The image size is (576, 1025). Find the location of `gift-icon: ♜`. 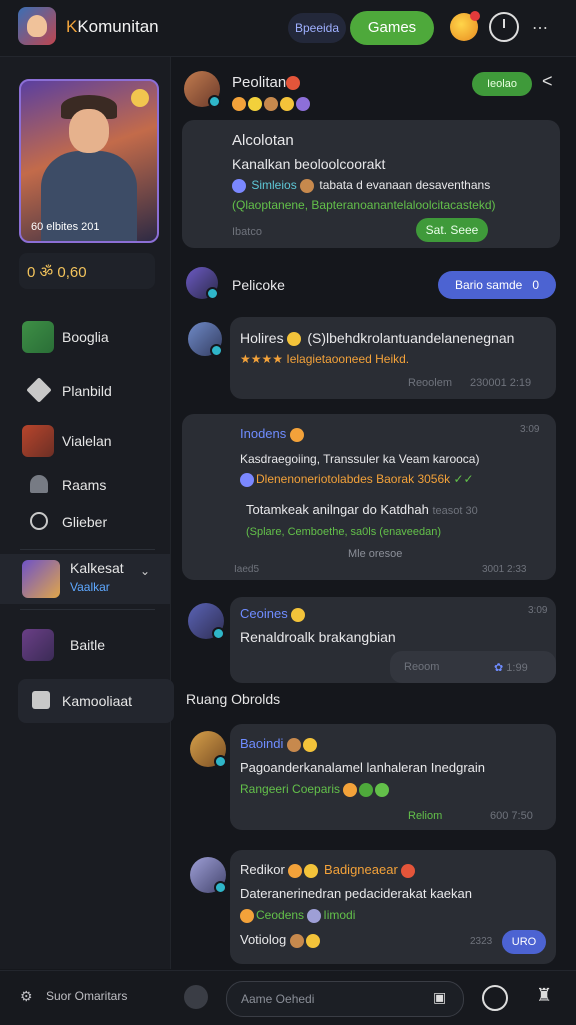

gift-icon: ♜ is located at coordinates (544, 995).